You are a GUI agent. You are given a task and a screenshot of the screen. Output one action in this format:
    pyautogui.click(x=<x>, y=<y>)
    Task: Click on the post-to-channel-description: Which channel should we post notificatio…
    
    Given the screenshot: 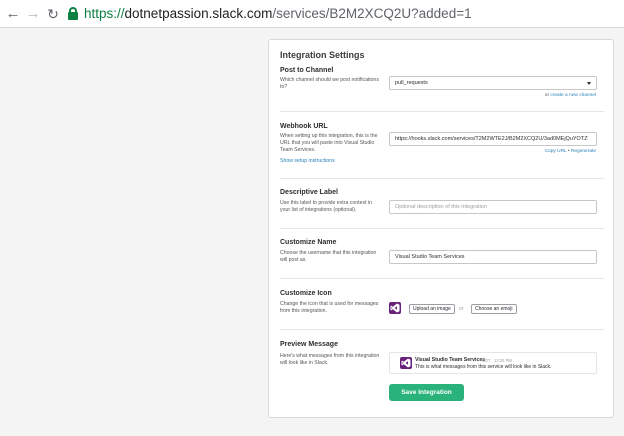 What is the action you would take?
    pyautogui.click(x=329, y=83)
    